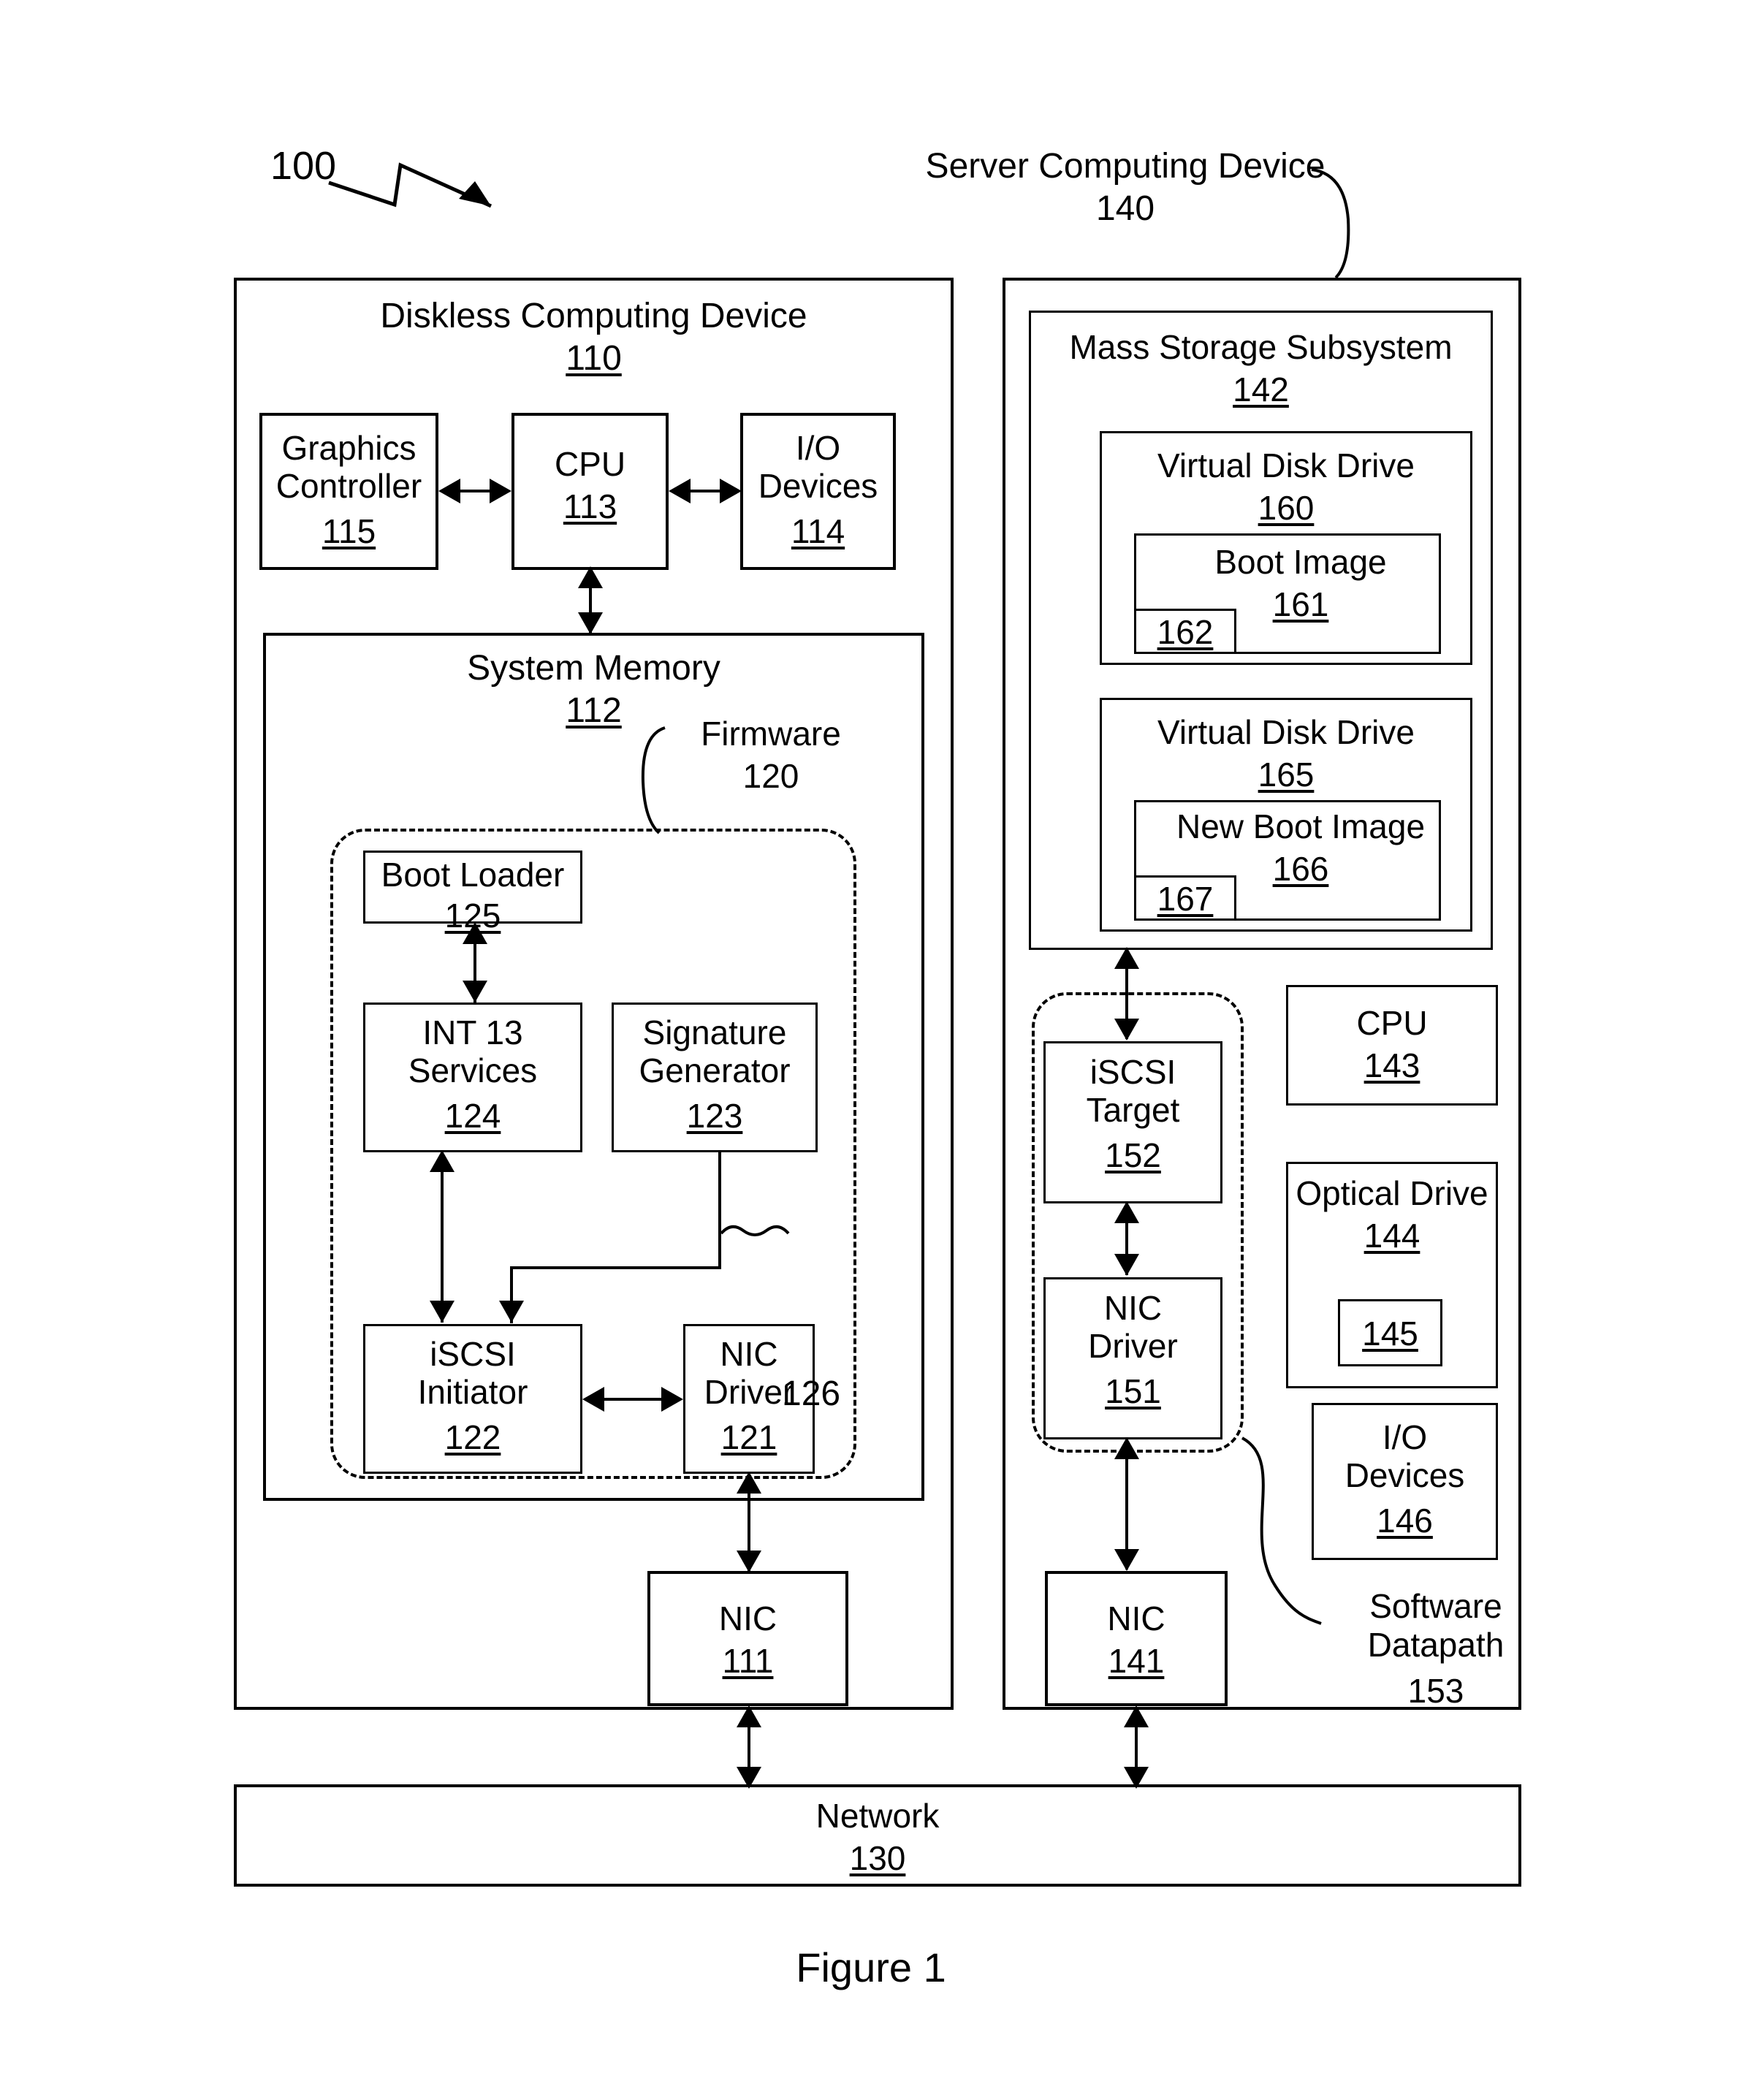 This screenshot has height=2100, width=1742. What do you see at coordinates (1127, 1560) in the screenshot?
I see `nicdriver151-nic141-arrow-down` at bounding box center [1127, 1560].